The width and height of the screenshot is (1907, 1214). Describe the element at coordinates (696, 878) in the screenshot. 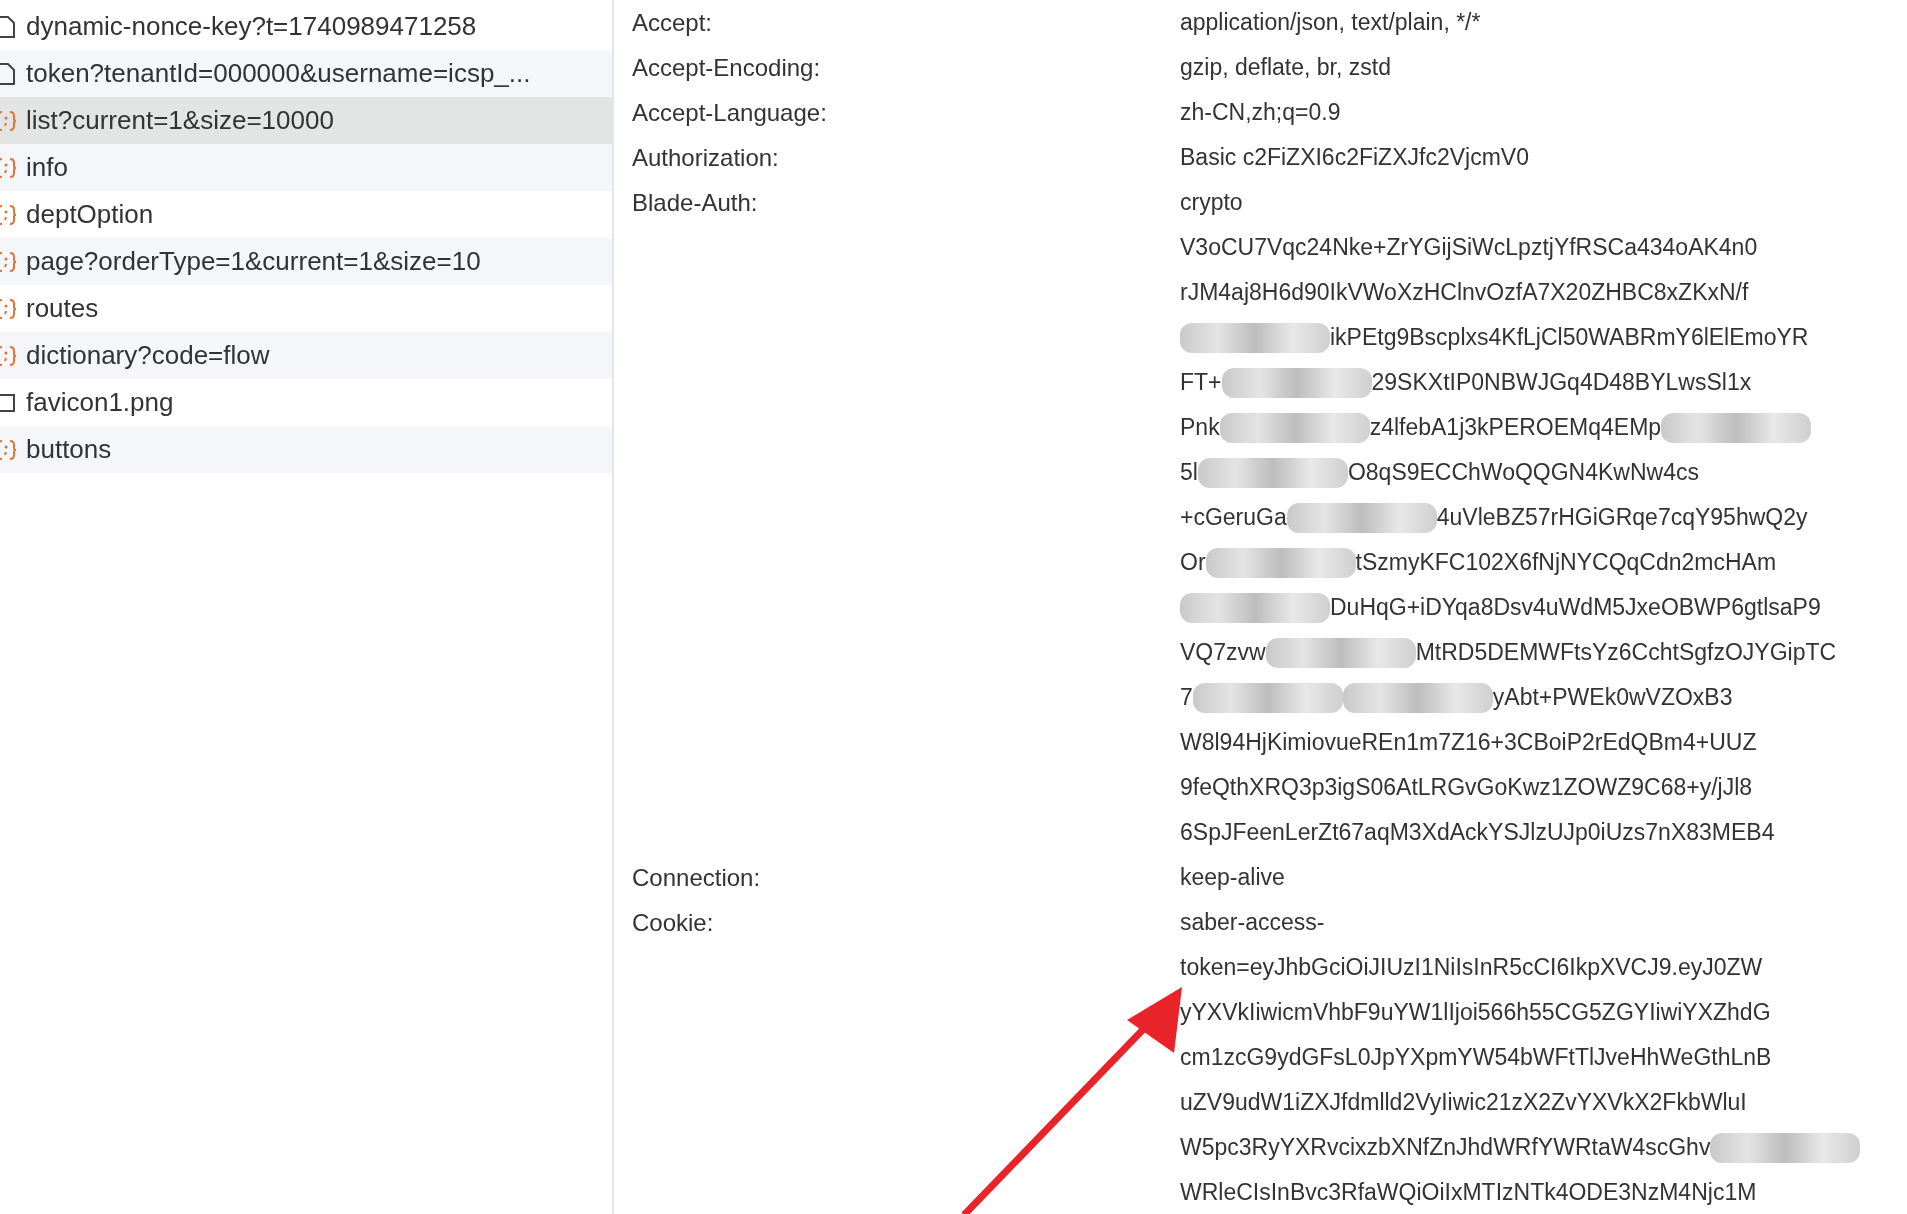

I see `header-name: Connection:` at that location.